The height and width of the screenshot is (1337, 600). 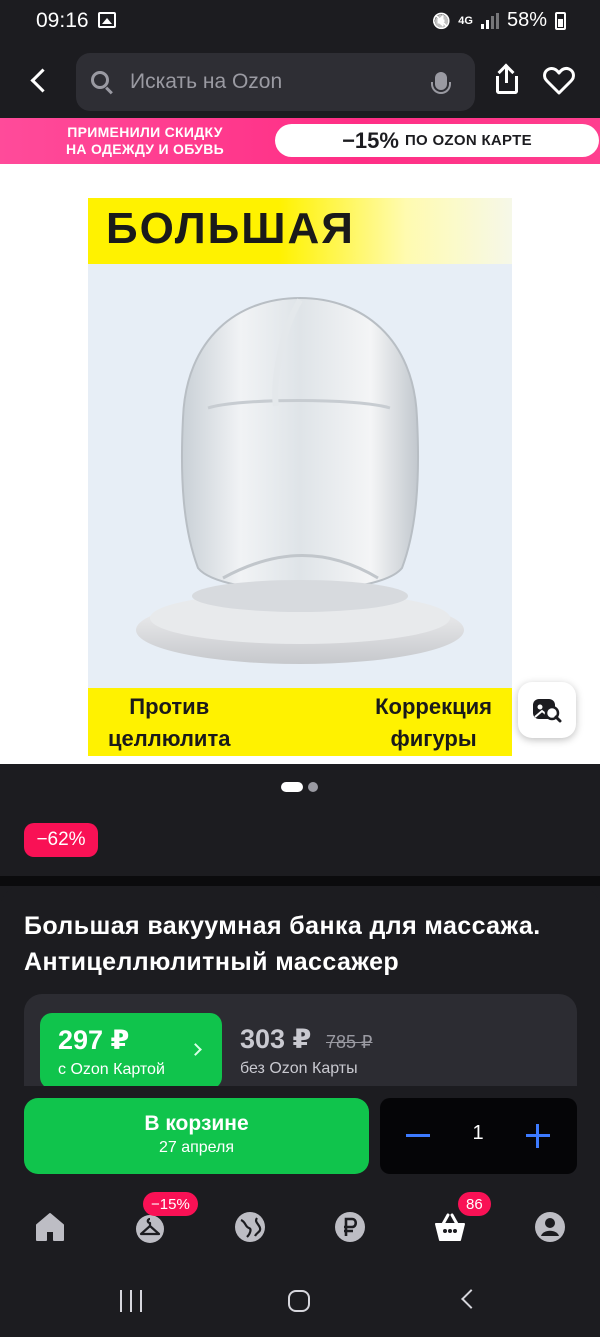 What do you see at coordinates (478, 1133) in the screenshot?
I see `quantity-value: 1` at bounding box center [478, 1133].